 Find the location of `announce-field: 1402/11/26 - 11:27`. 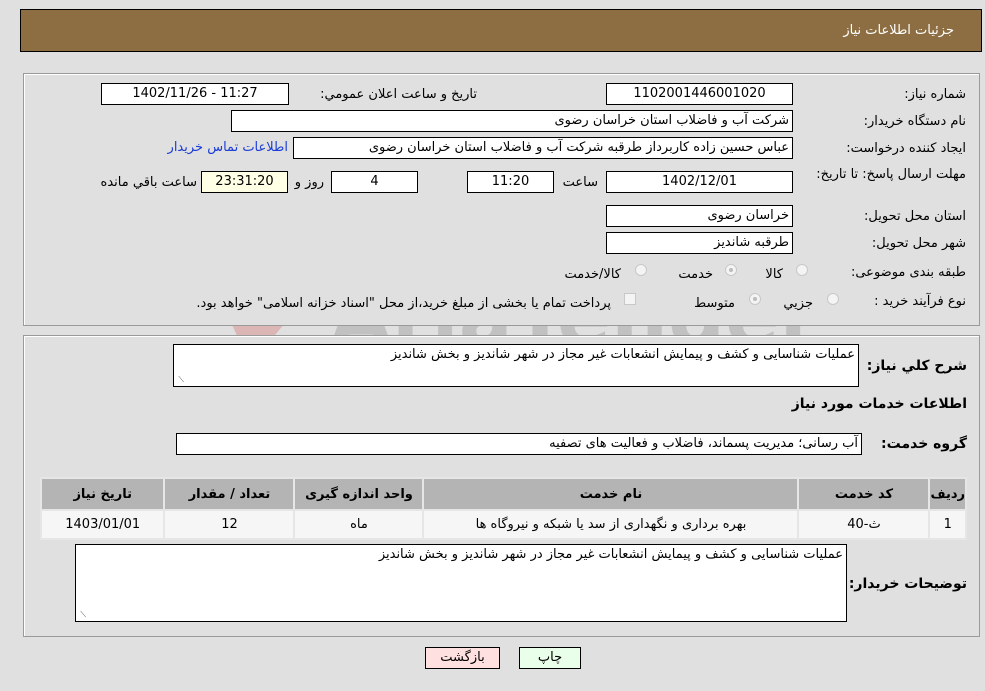

announce-field: 1402/11/26 - 11:27 is located at coordinates (195, 94).